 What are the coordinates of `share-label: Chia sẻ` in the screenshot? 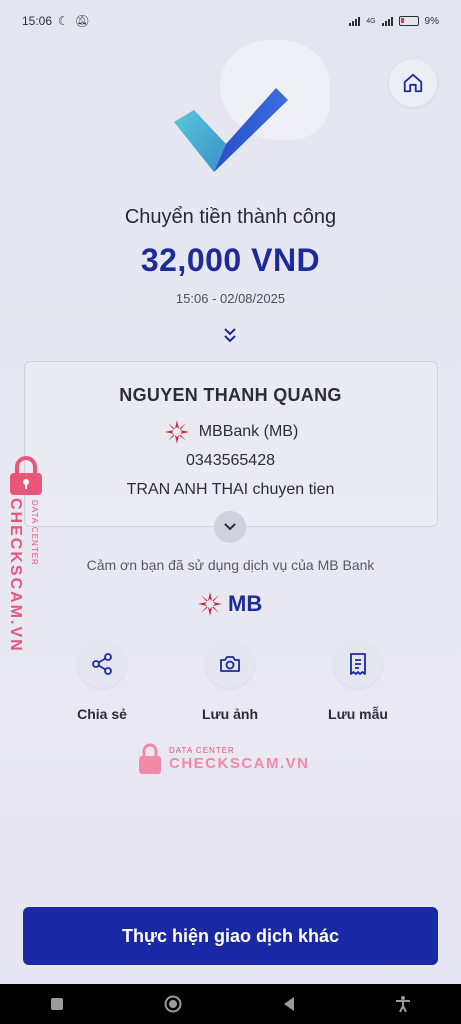 It's located at (102, 714).